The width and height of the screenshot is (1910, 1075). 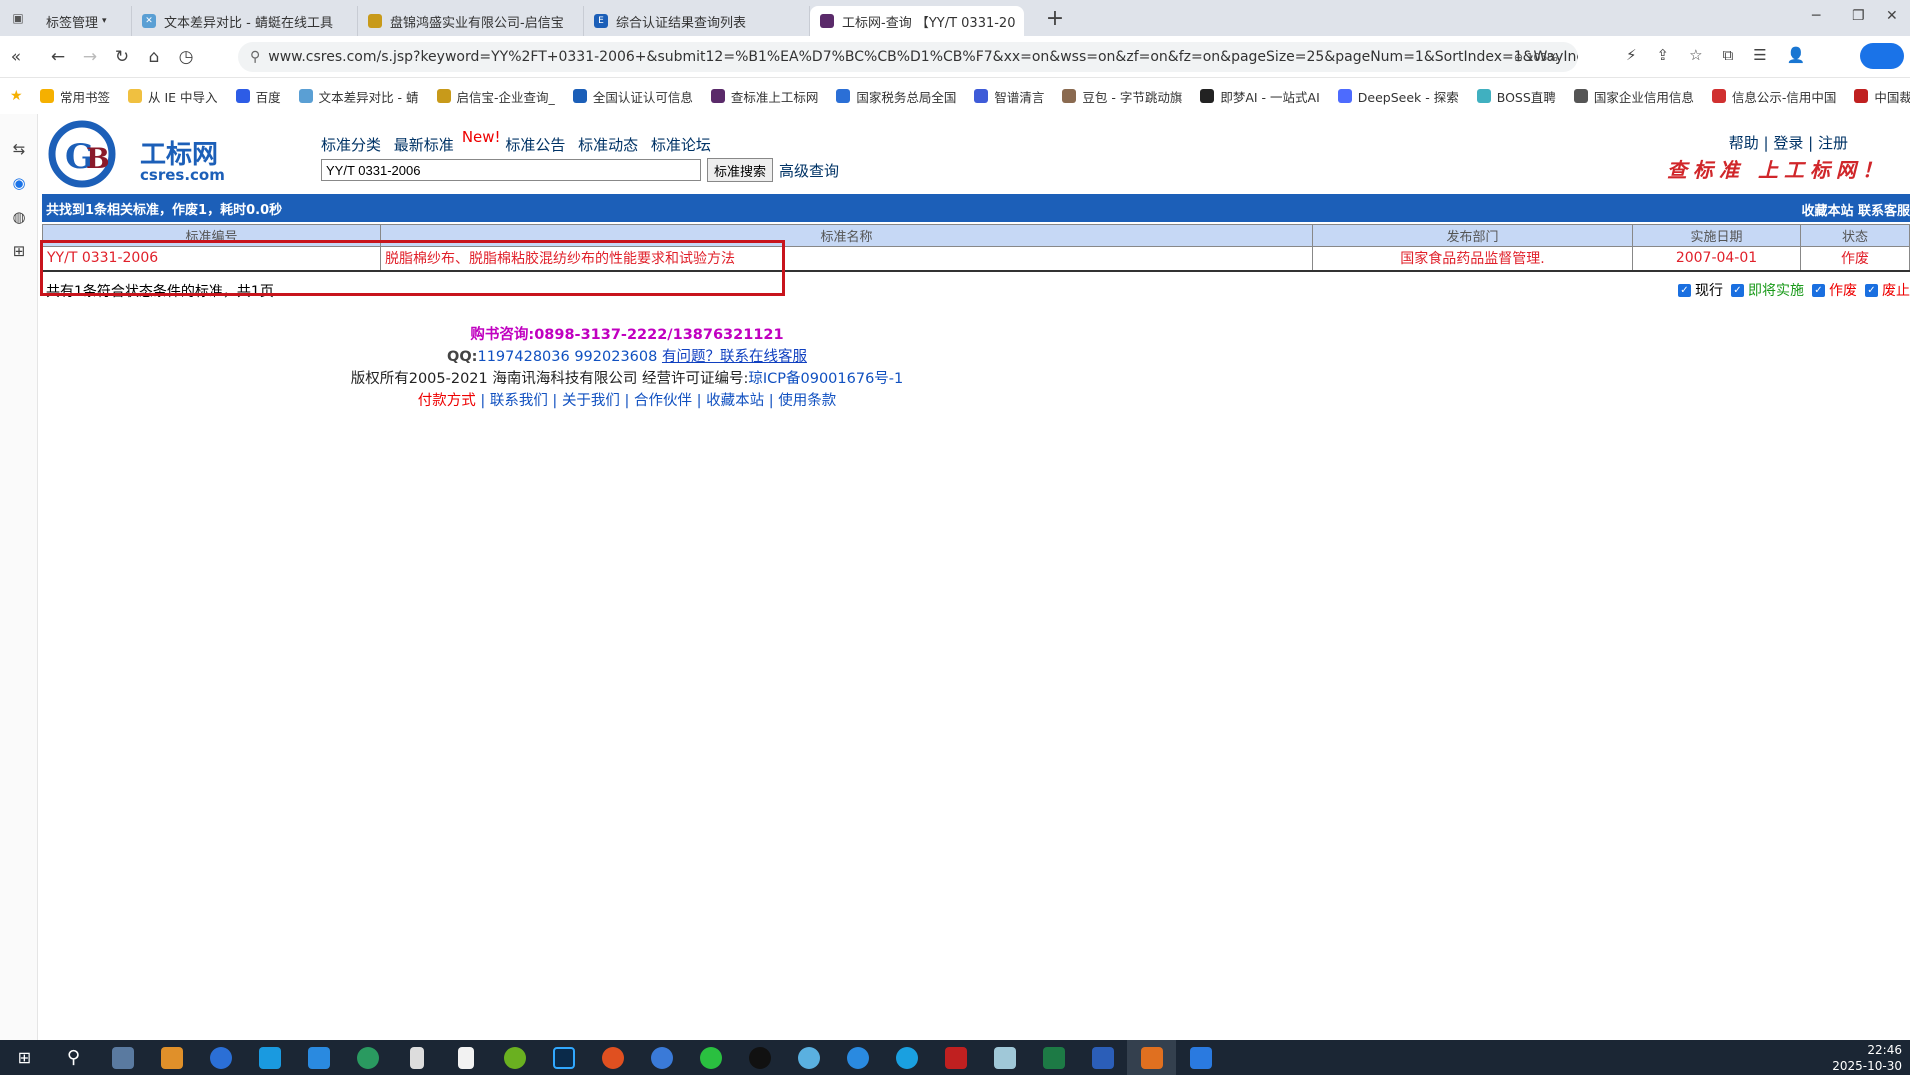 What do you see at coordinates (1472, 235) in the screenshot?
I see `column-header: 发布部门` at bounding box center [1472, 235].